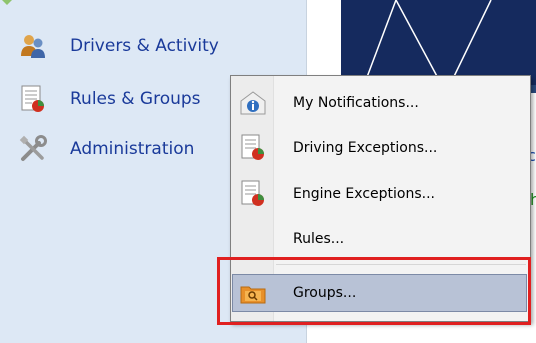 The image size is (536, 343). What do you see at coordinates (253, 103) in the screenshot?
I see `notification-icon` at bounding box center [253, 103].